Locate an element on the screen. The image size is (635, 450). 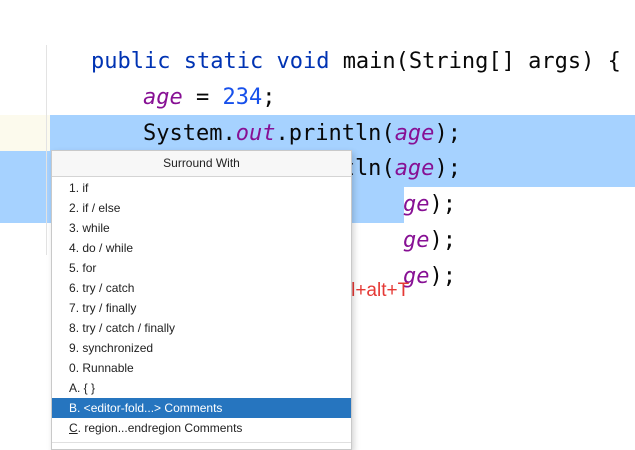
code-line-3: System.out.println(age); is located at coordinates (362, 113).